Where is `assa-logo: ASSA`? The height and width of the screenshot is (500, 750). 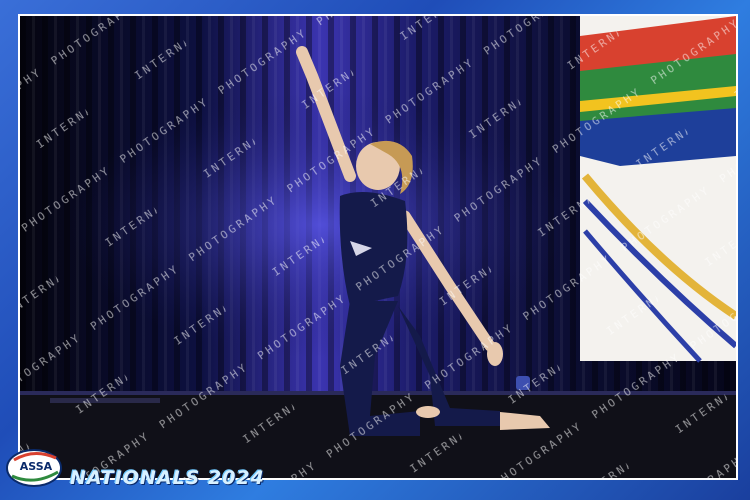
assa-logo: ASSA is located at coordinates (36, 468).